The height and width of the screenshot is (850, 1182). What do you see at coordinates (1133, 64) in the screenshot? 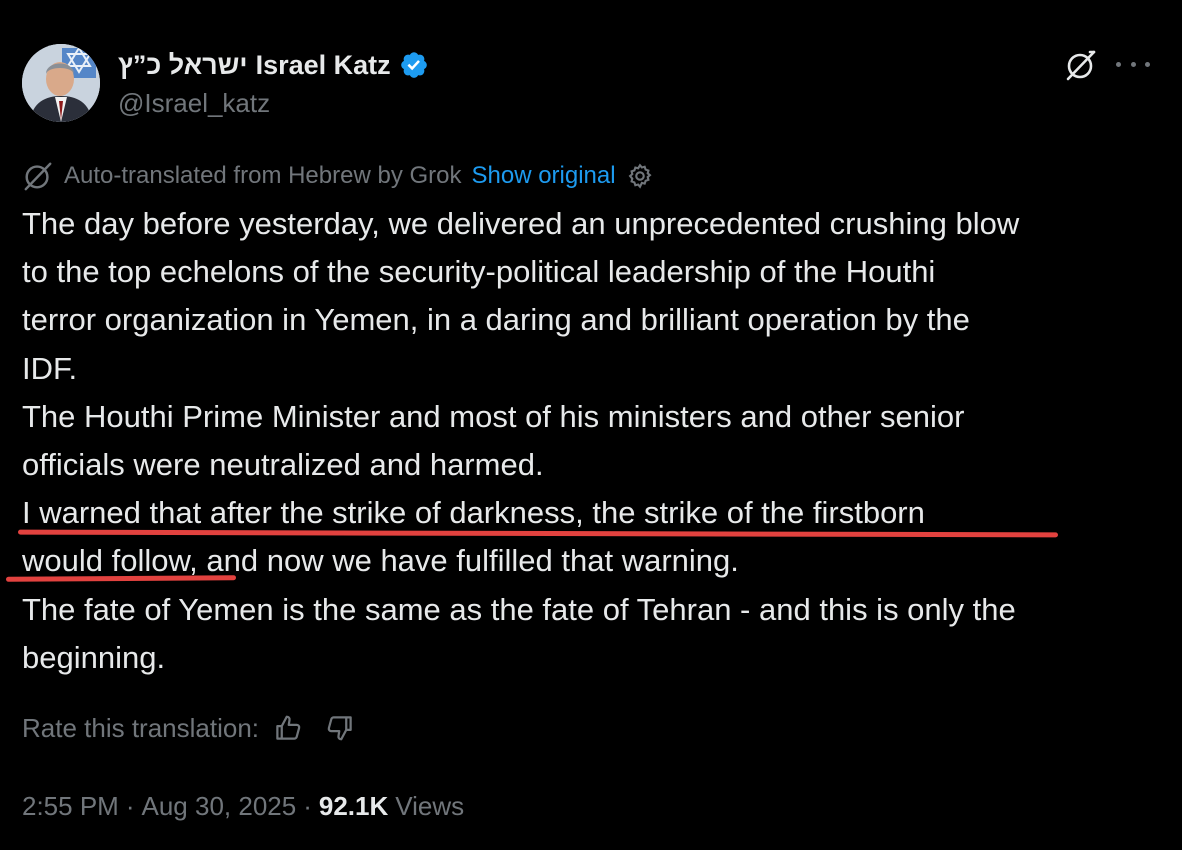
I see `more-options-icon` at bounding box center [1133, 64].